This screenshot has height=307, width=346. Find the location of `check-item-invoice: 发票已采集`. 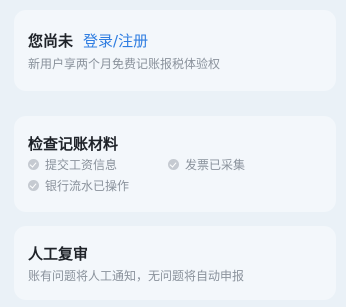

check-item-invoice: 发票已采集 is located at coordinates (206, 164).